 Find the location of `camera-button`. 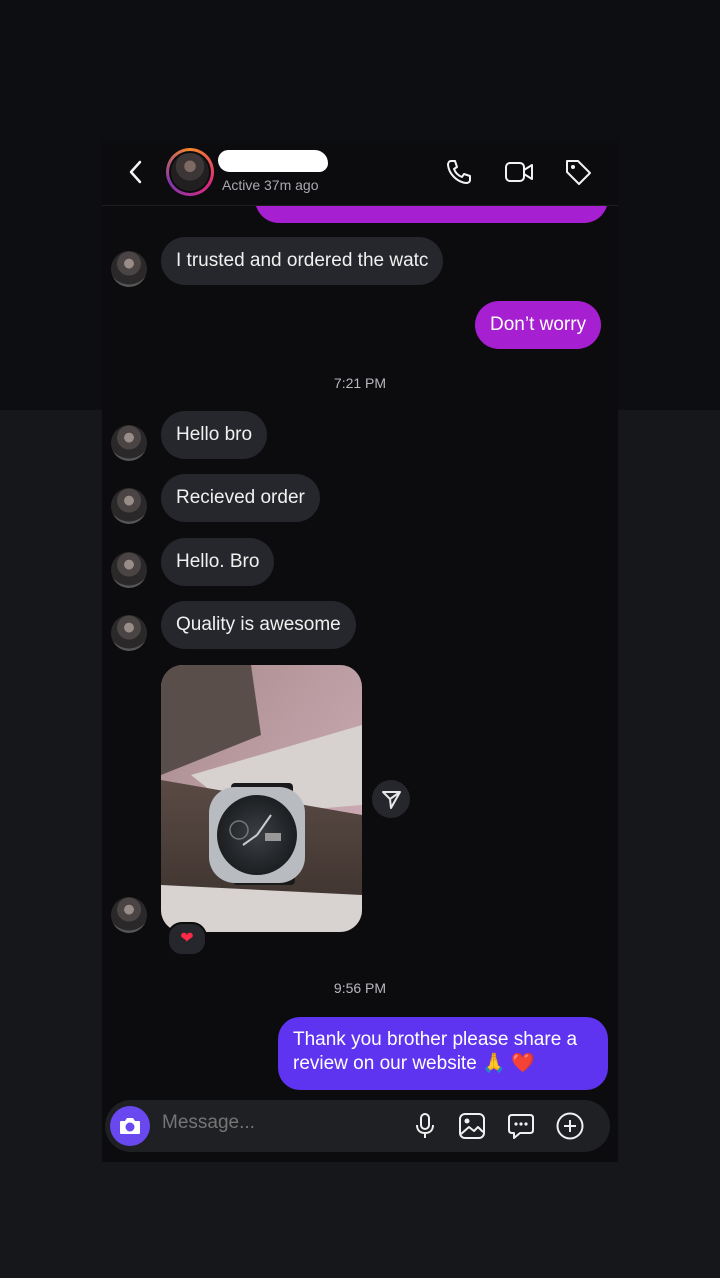

camera-button is located at coordinates (130, 1126).